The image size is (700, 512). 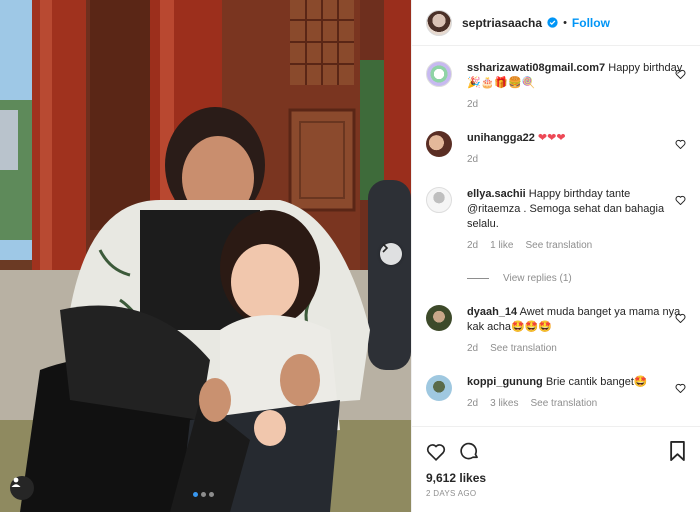 I want to click on comment-item: unihangga22 ❤❤❤ 2d, so click(x=556, y=149).